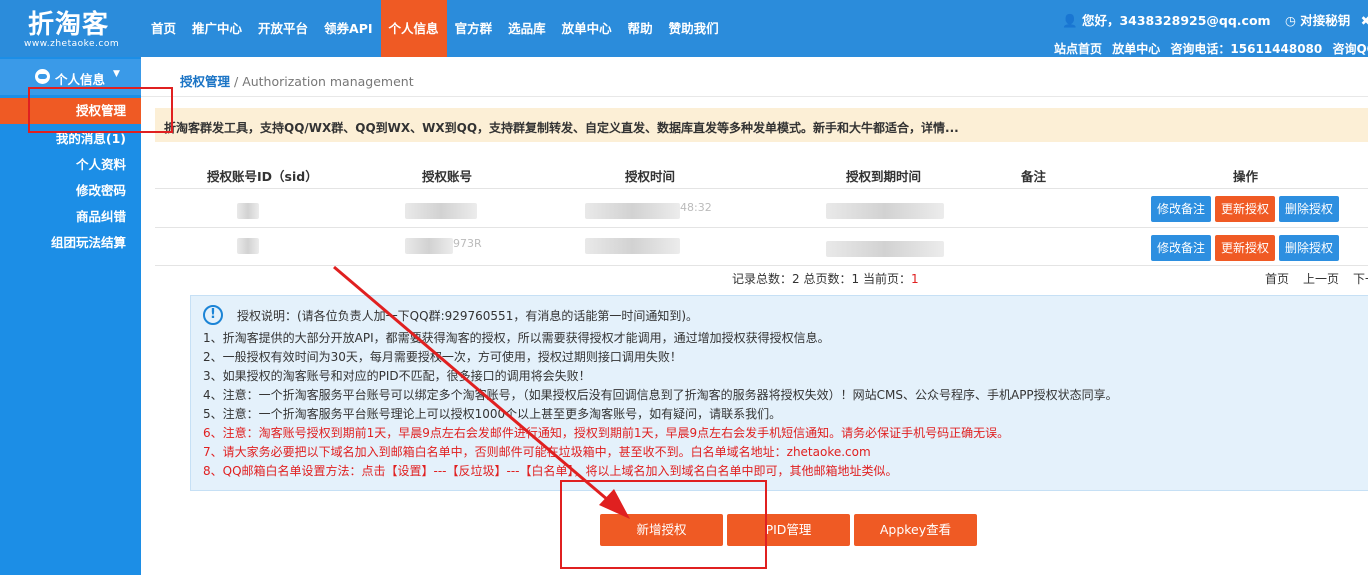  Describe the element at coordinates (640, 28) in the screenshot. I see `nav-help: 帮助` at that location.